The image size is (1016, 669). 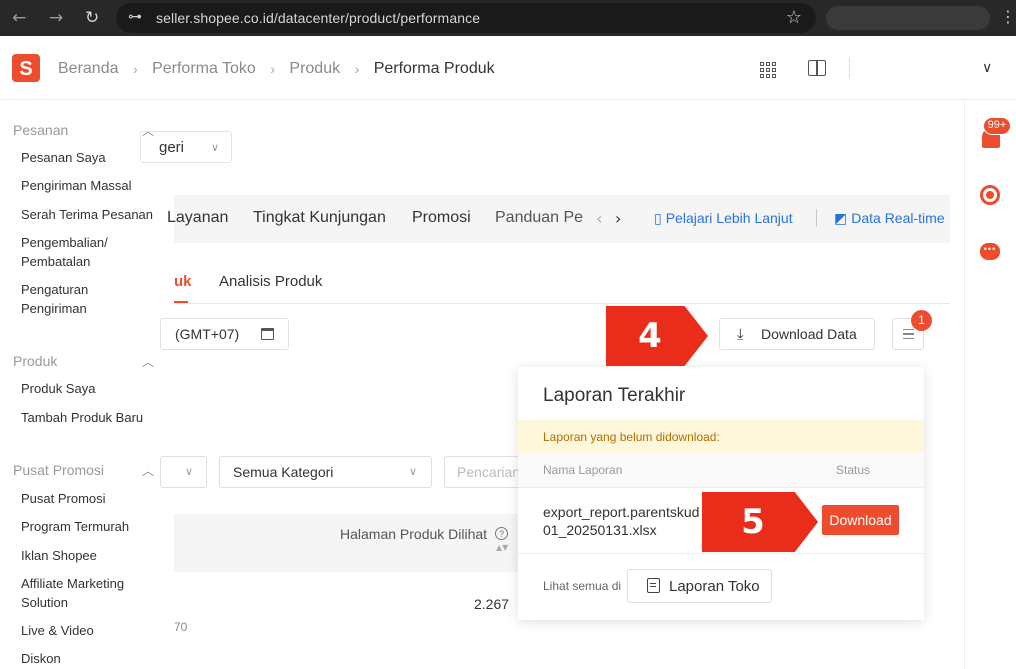 I want to click on step-5-number: 5, so click(x=753, y=522).